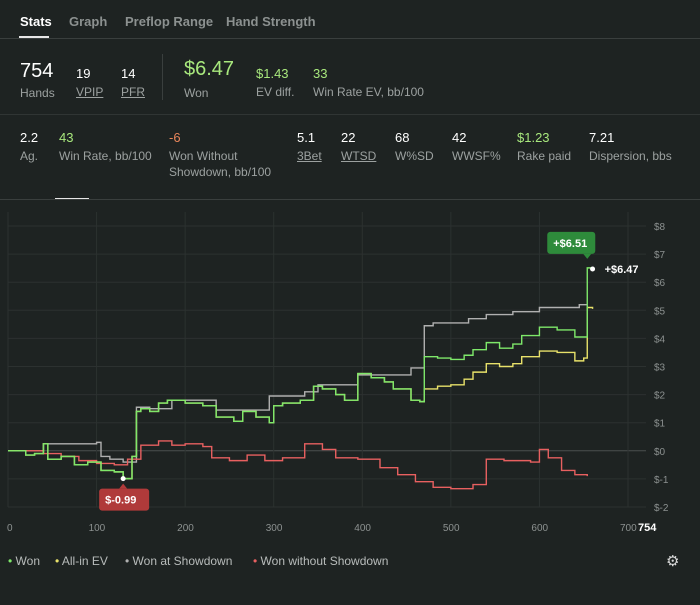 The image size is (700, 605). What do you see at coordinates (29, 156) in the screenshot?
I see `stat-ag-label: Ag.` at bounding box center [29, 156].